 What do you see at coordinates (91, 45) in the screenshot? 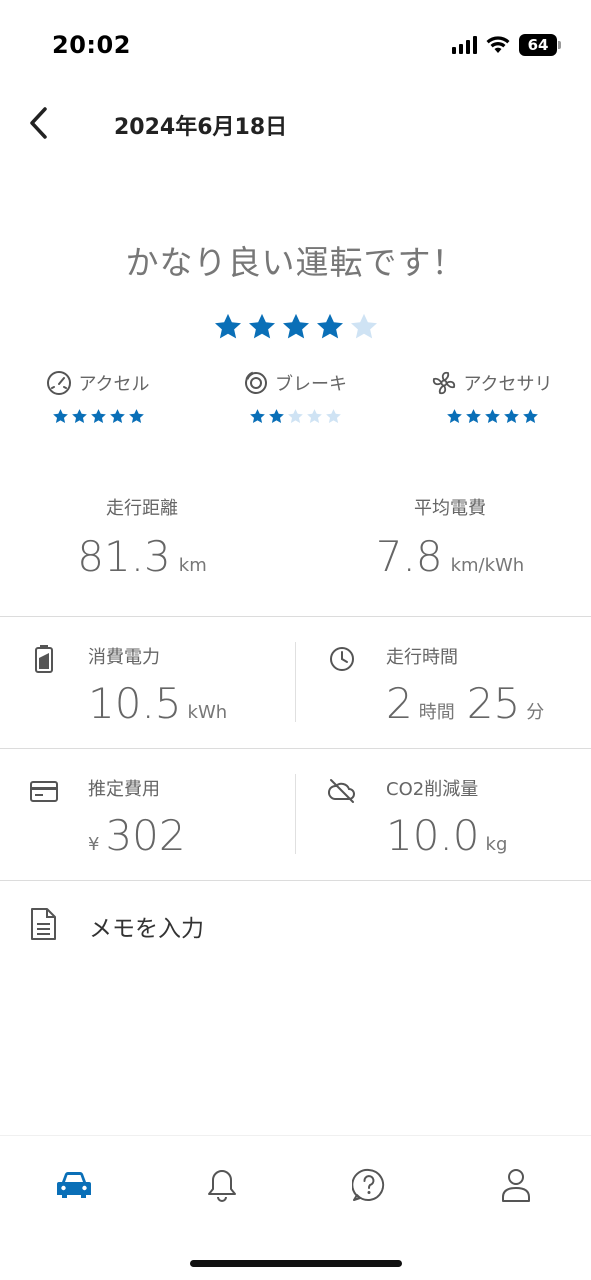
I see `status-time: 20:02` at bounding box center [91, 45].